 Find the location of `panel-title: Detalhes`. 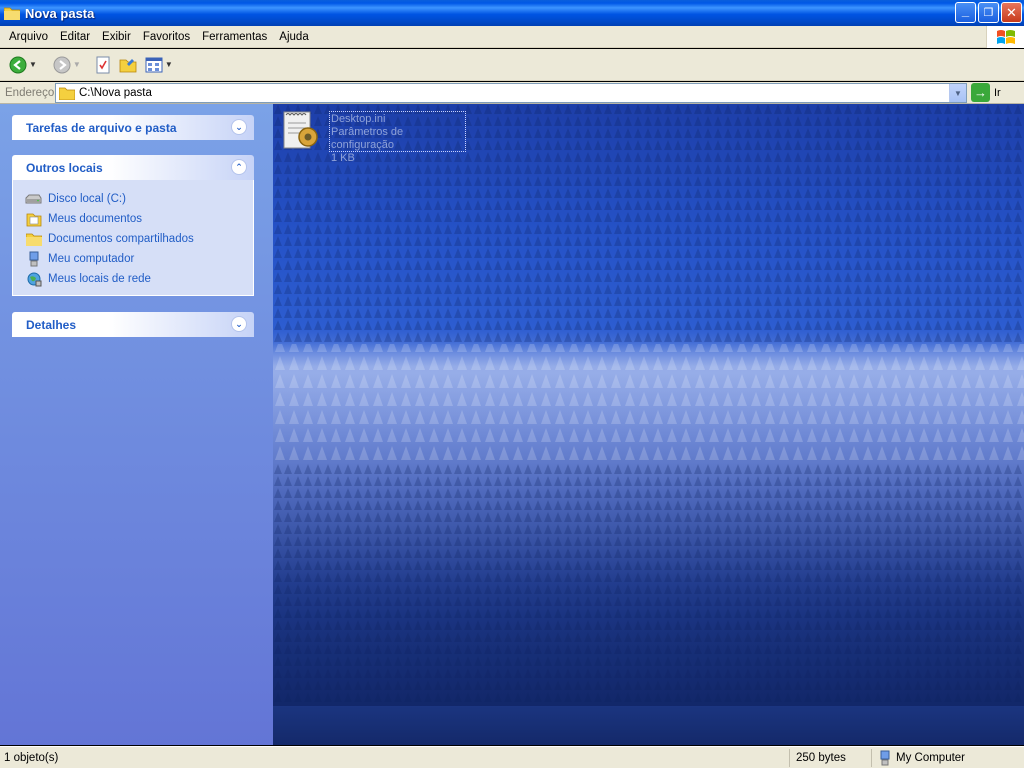

panel-title: Detalhes is located at coordinates (51, 324).